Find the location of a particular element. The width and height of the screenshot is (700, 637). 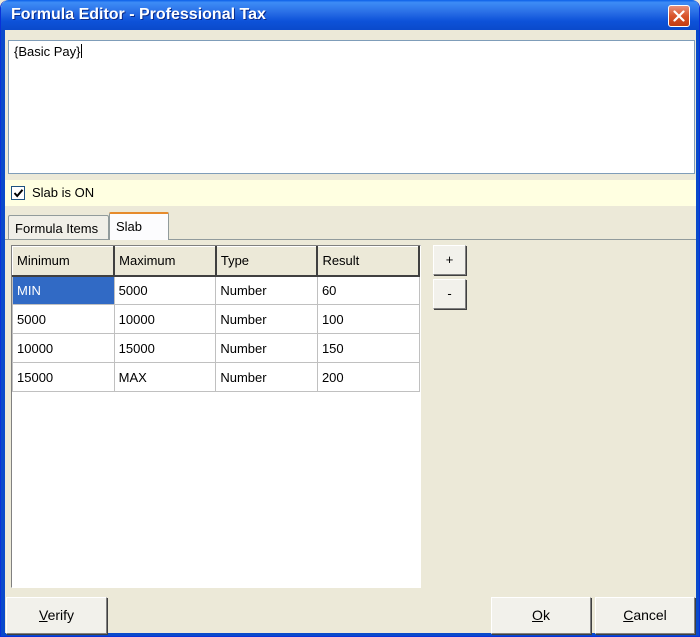

grid-cell: MAX is located at coordinates (165, 377).